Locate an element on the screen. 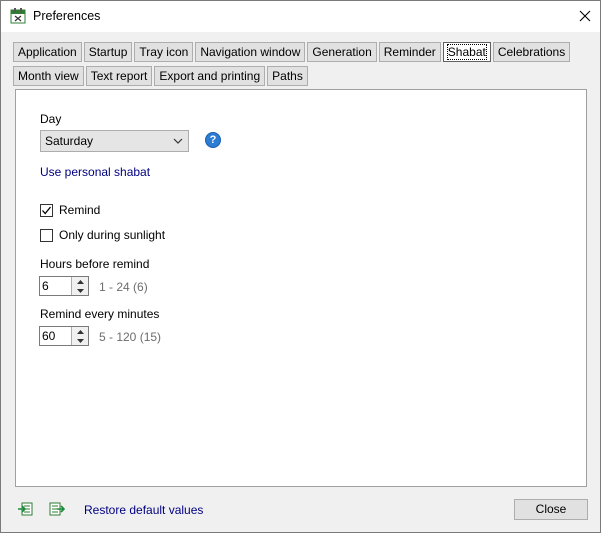 This screenshot has width=601, height=533. hours-value: 6 is located at coordinates (45, 286).